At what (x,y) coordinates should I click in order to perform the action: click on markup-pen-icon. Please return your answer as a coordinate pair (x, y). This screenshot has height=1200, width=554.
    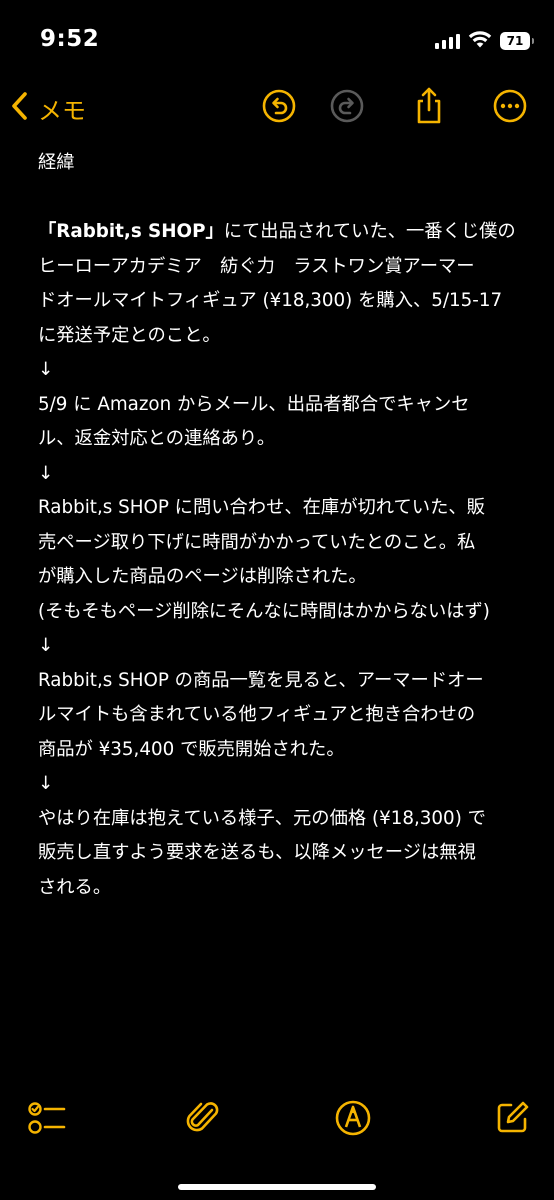
    Looking at the image, I should click on (353, 1120).